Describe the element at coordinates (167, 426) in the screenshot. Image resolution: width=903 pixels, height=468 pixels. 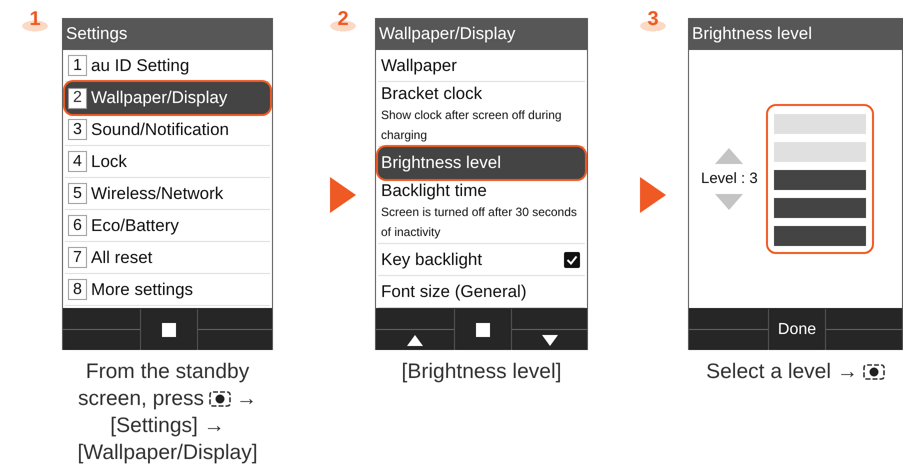
I see `caption-text: [Settings] →` at that location.